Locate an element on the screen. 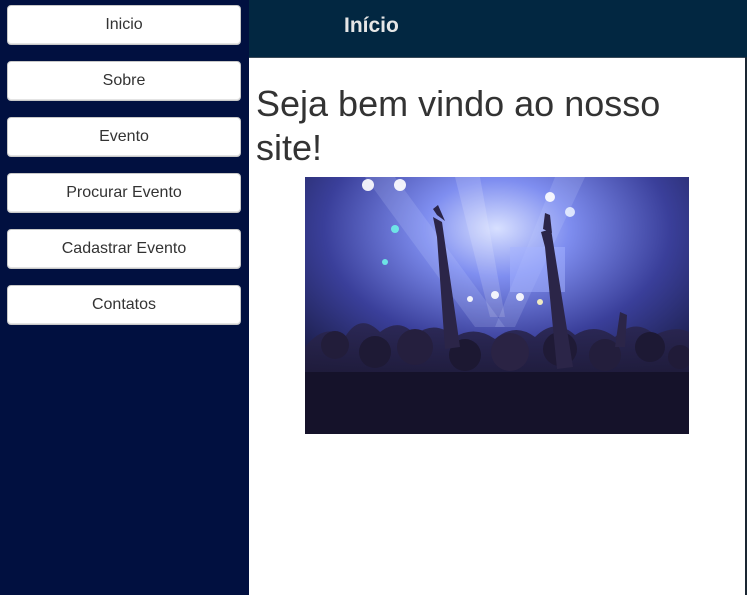  sidebar-item-label: Inicio is located at coordinates (124, 24).